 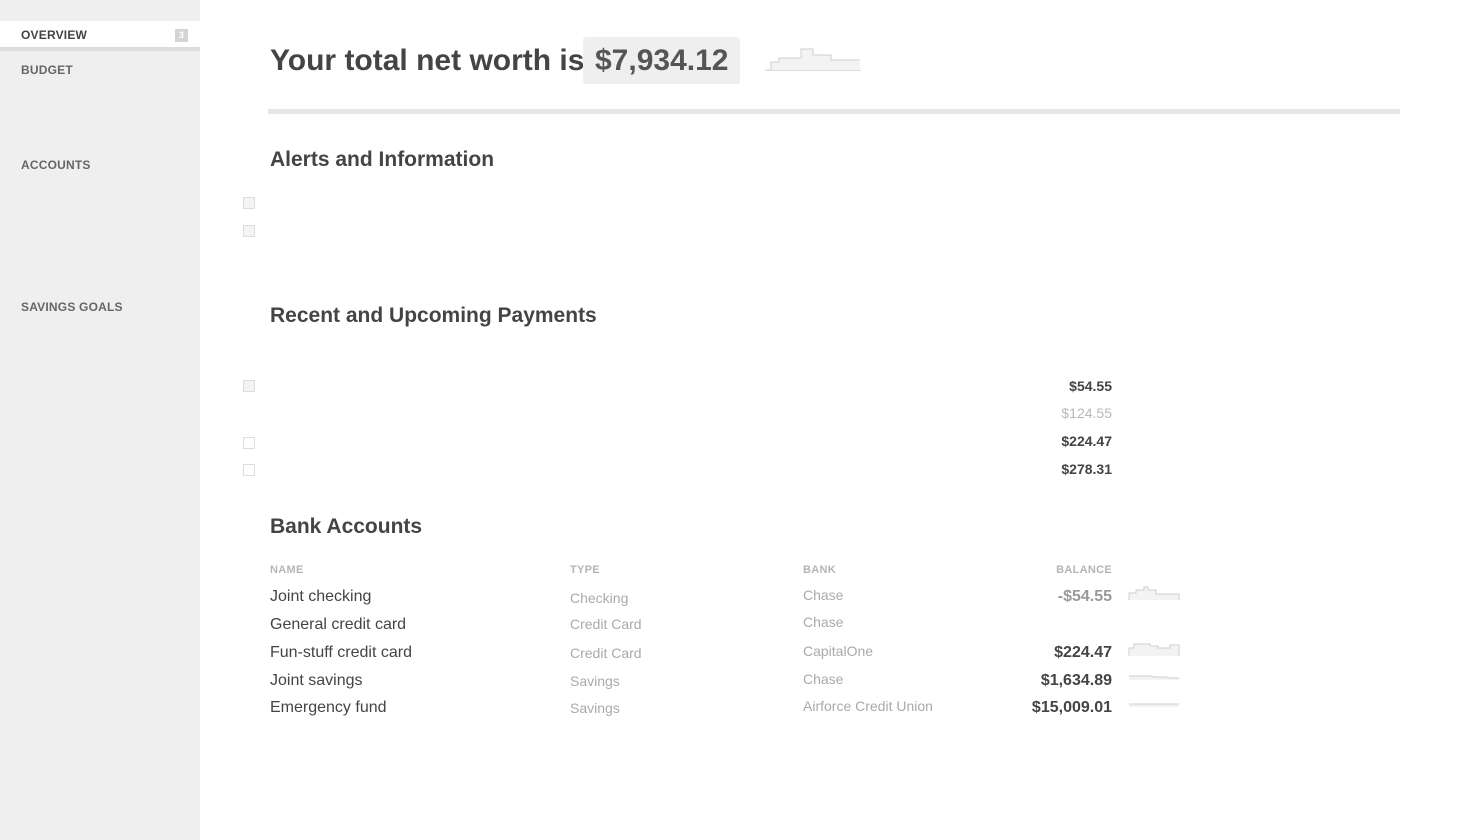 I want to click on account-balance: $1,634.89, so click(x=1076, y=680).